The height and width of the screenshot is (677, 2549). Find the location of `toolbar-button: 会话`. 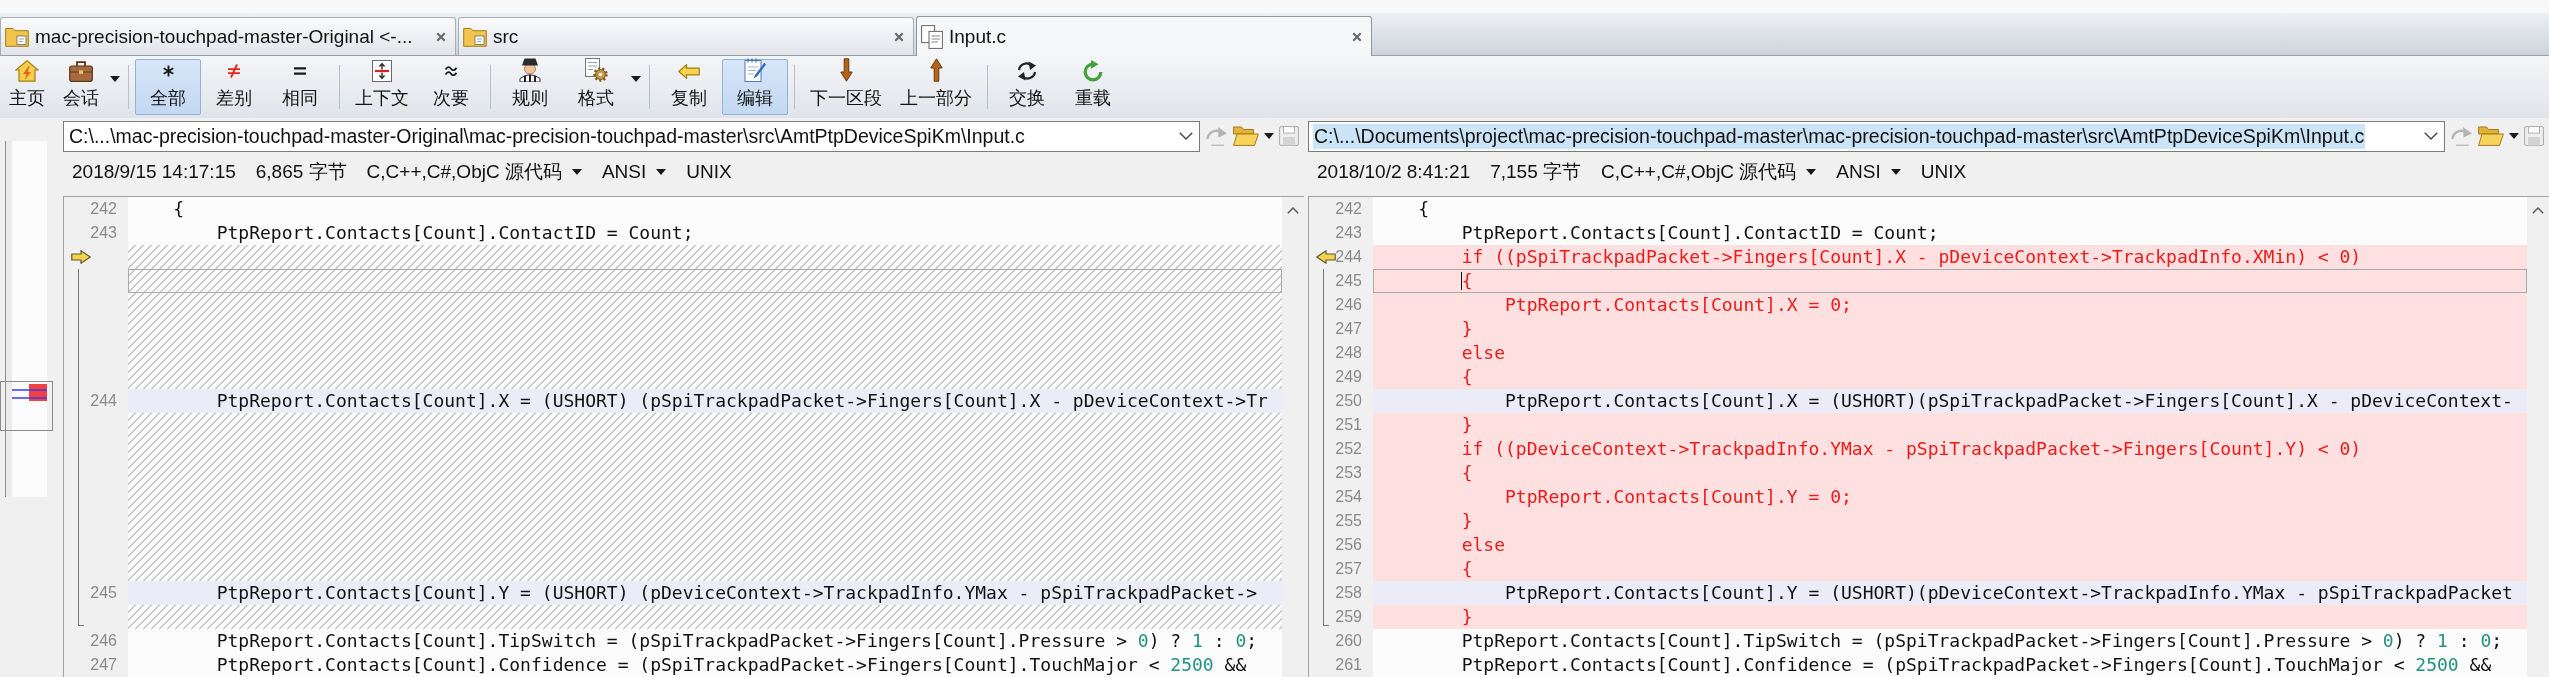

toolbar-button: 会话 is located at coordinates (81, 87).